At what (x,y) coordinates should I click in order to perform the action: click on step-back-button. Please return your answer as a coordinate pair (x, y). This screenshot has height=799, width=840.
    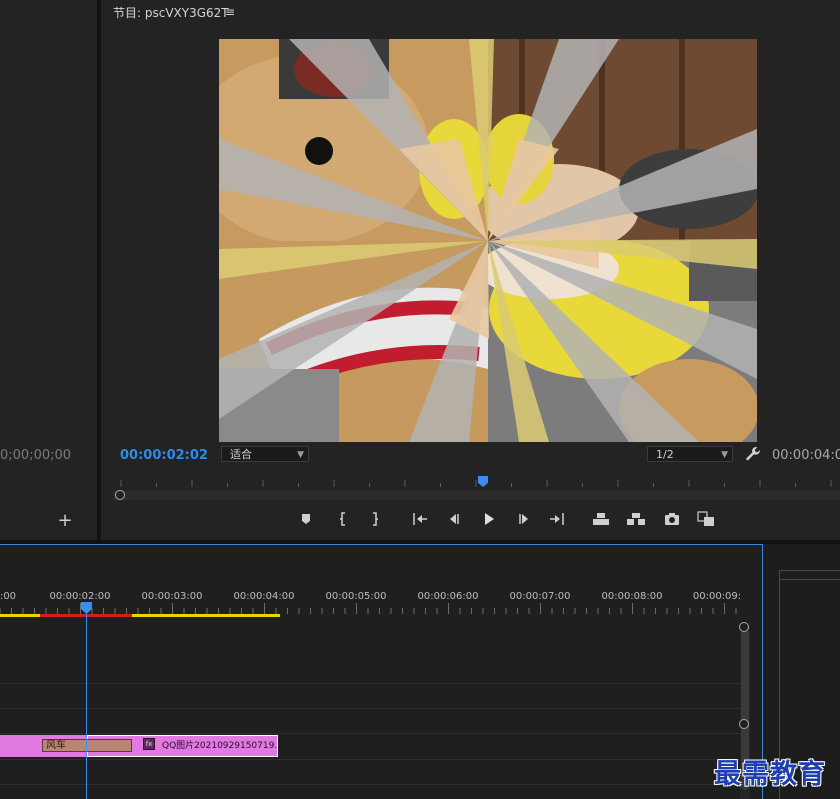
    Looking at the image, I should click on (454, 519).